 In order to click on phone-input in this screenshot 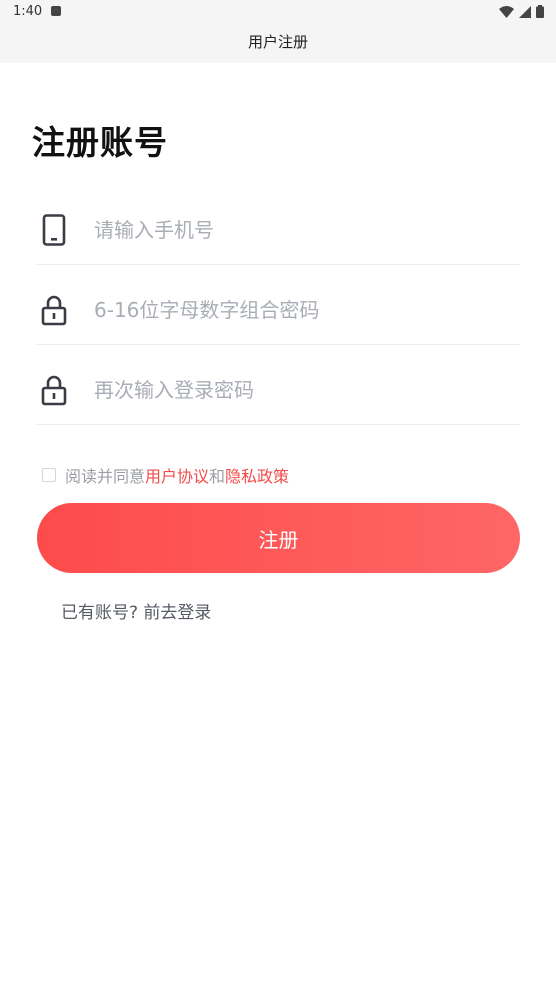, I will do `click(294, 230)`.